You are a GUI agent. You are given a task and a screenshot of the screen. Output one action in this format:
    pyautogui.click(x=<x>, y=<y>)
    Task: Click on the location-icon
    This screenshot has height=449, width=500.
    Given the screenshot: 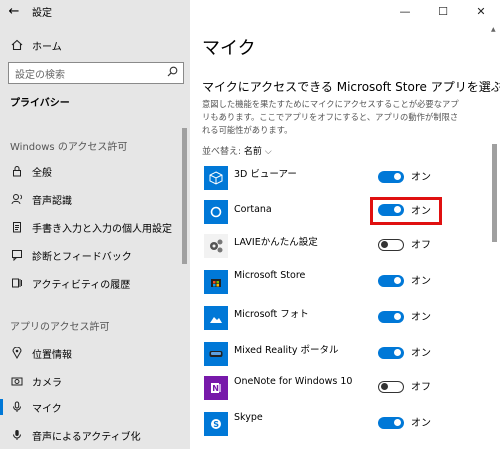 What is the action you would take?
    pyautogui.click(x=17, y=353)
    